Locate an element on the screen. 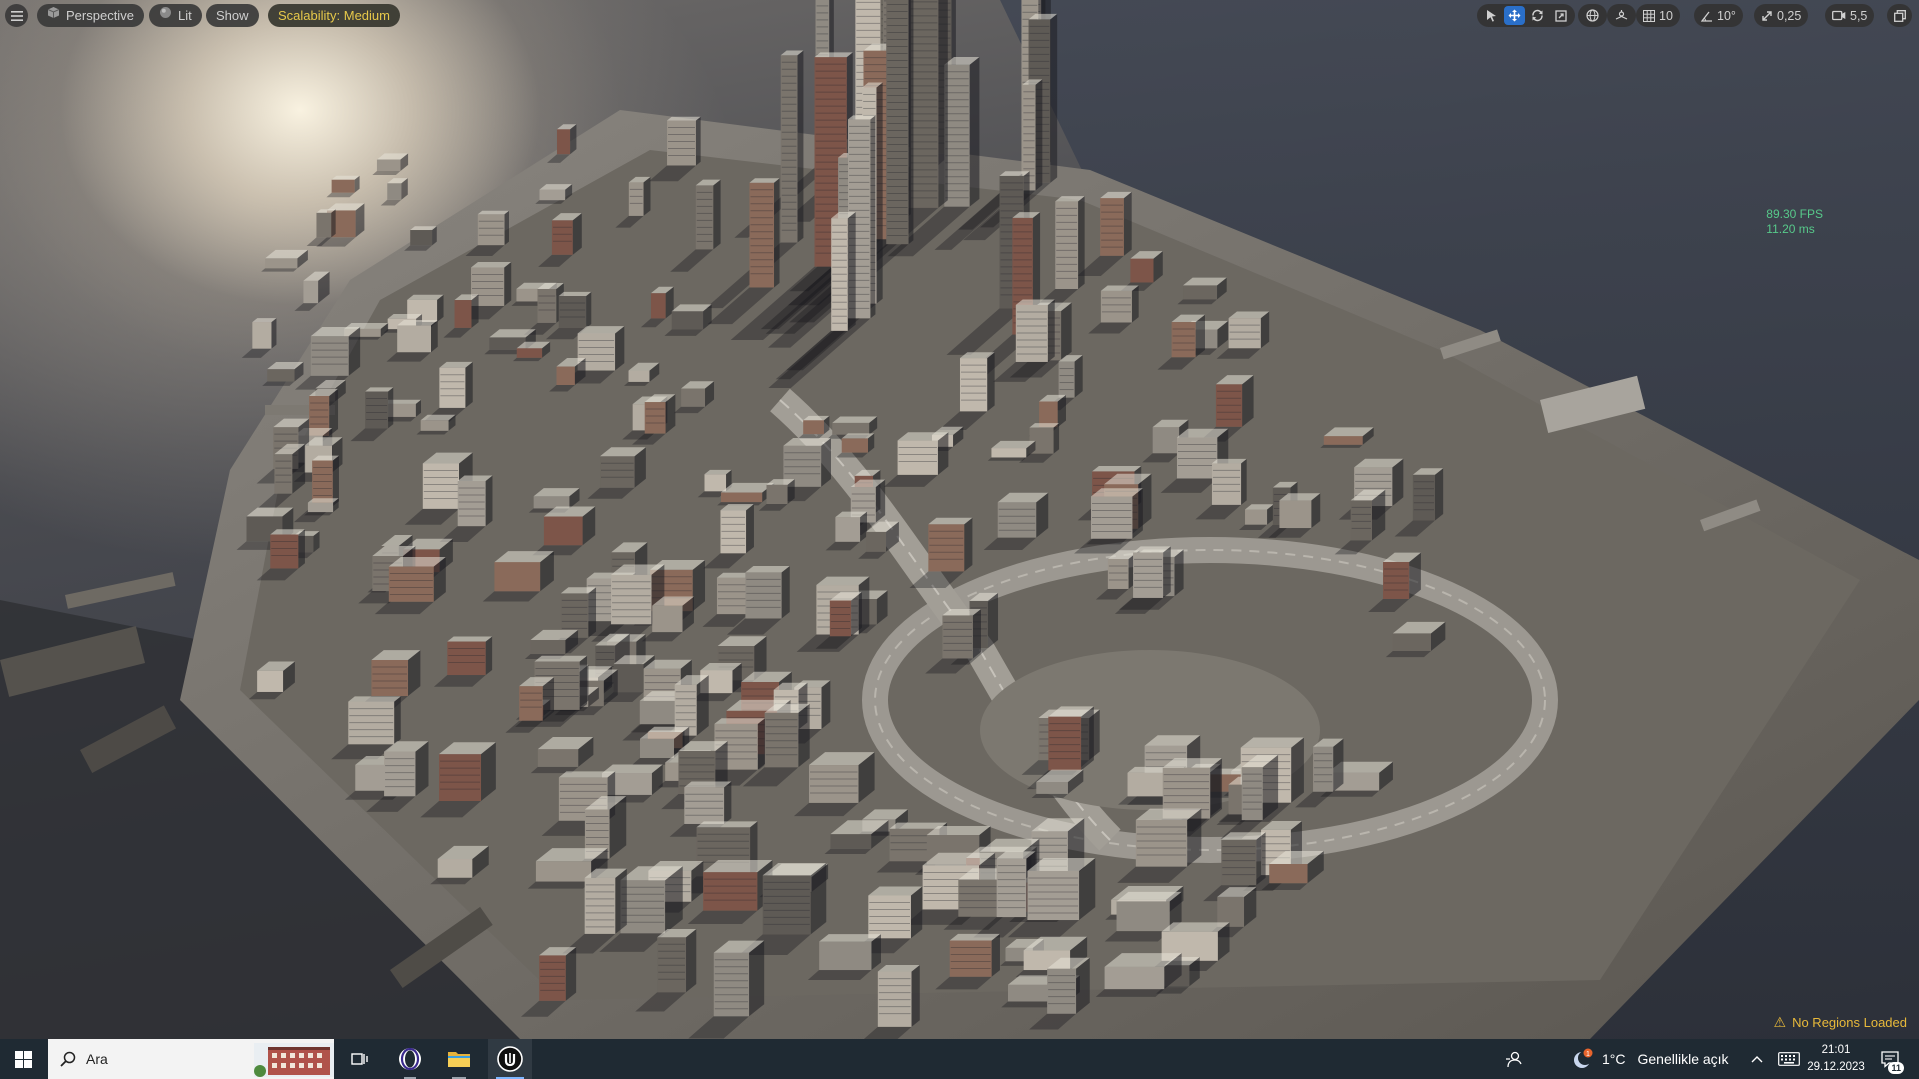 This screenshot has height=1079, width=1919. rotation-snap-button: 10° is located at coordinates (1718, 15).